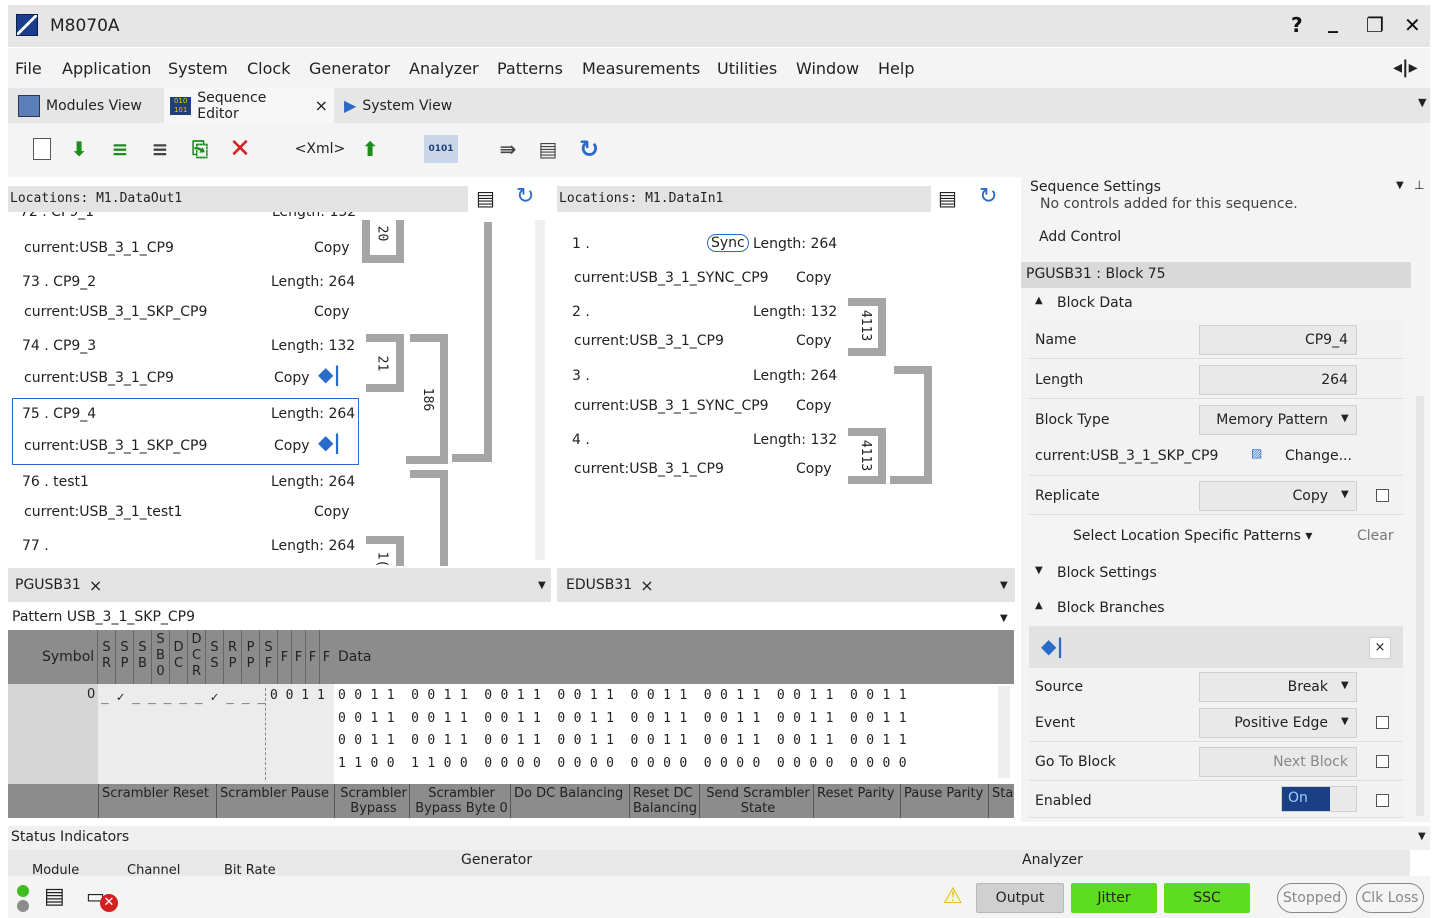 The height and width of the screenshot is (918, 1437). Describe the element at coordinates (581, 244) in the screenshot. I see `mid-row-1-index: 1 .` at that location.